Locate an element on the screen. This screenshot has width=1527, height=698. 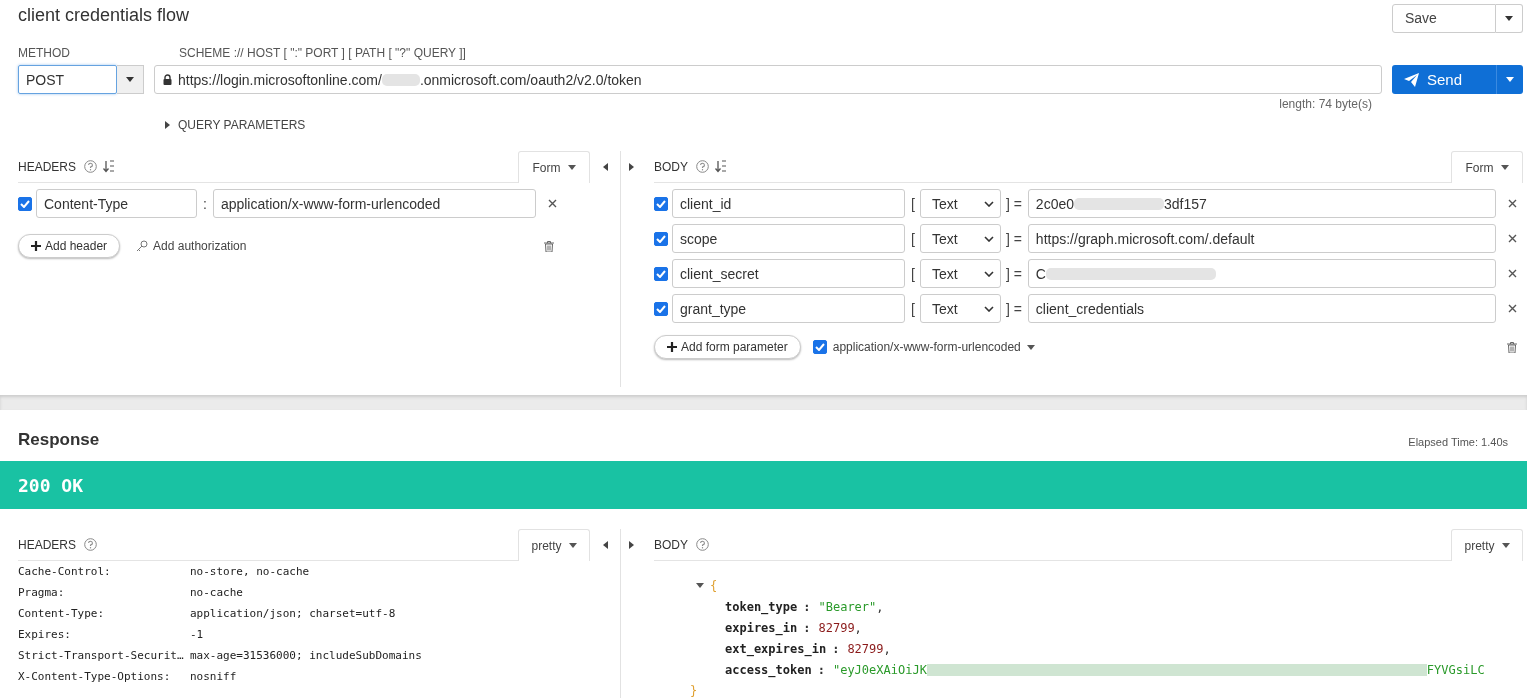
add-form-parameter-button: Add form parameter is located at coordinates (727, 347).